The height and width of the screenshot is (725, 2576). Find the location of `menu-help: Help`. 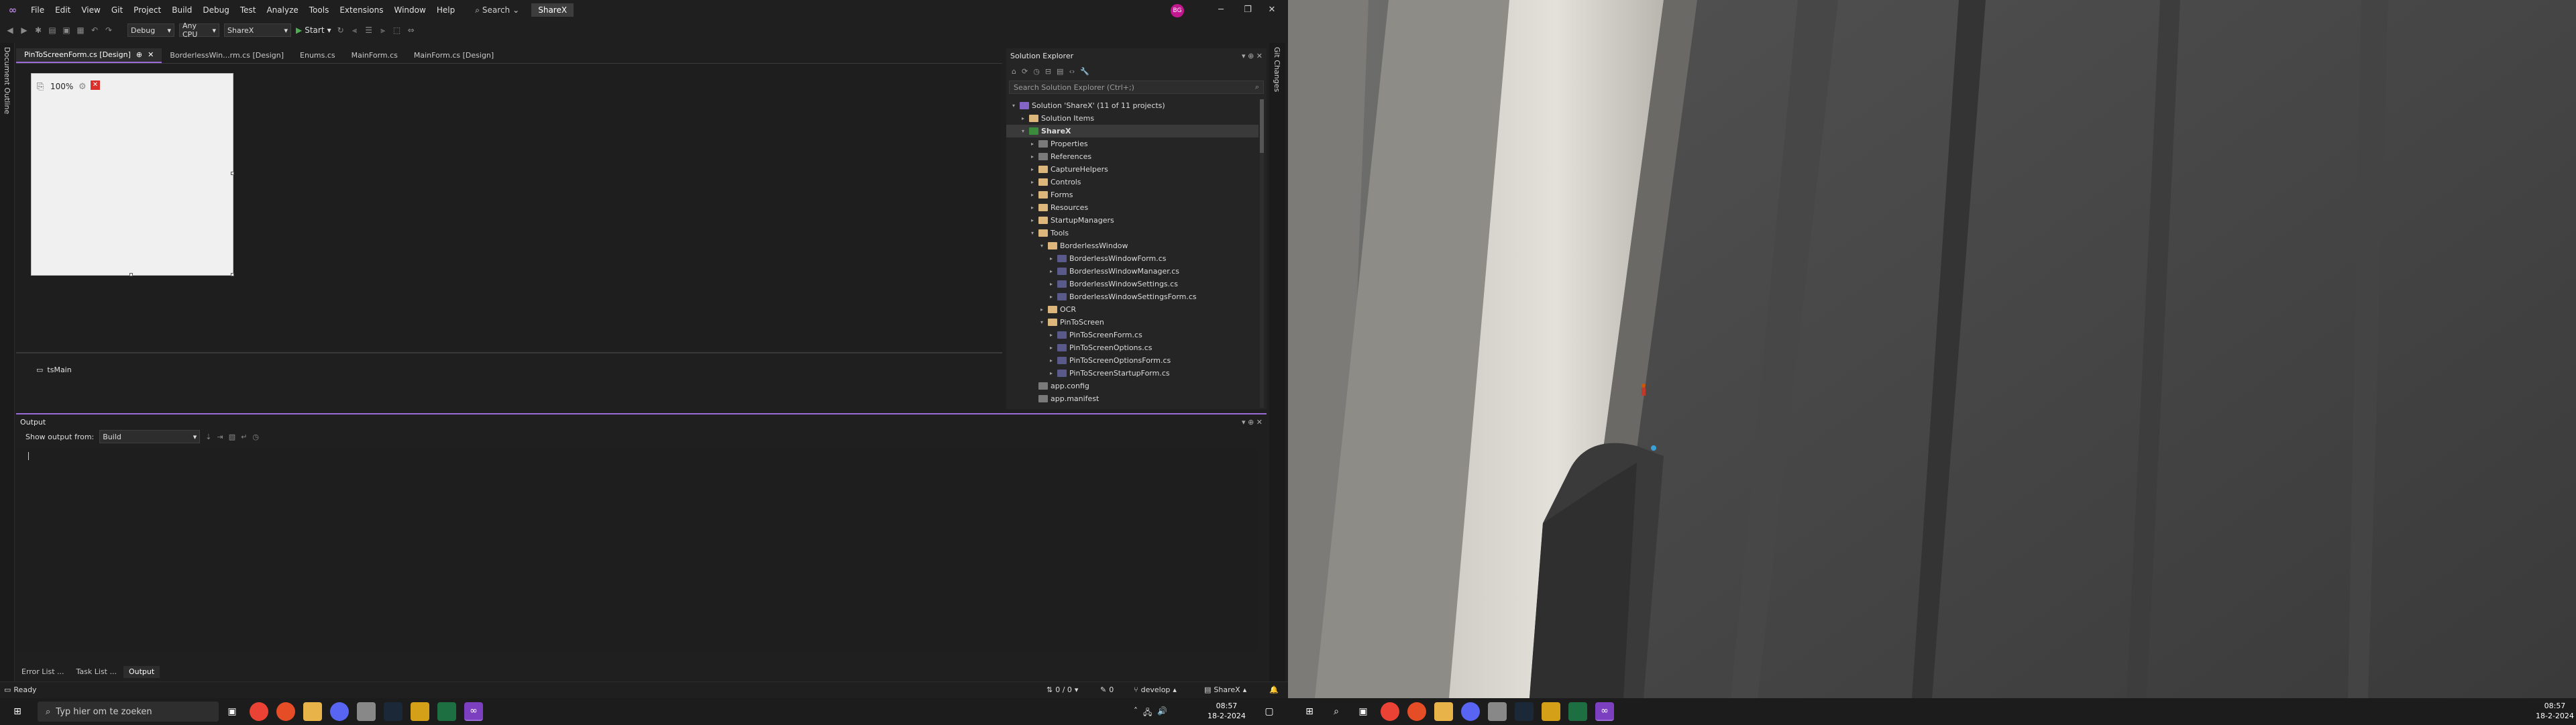

menu-help: Help is located at coordinates (445, 10).